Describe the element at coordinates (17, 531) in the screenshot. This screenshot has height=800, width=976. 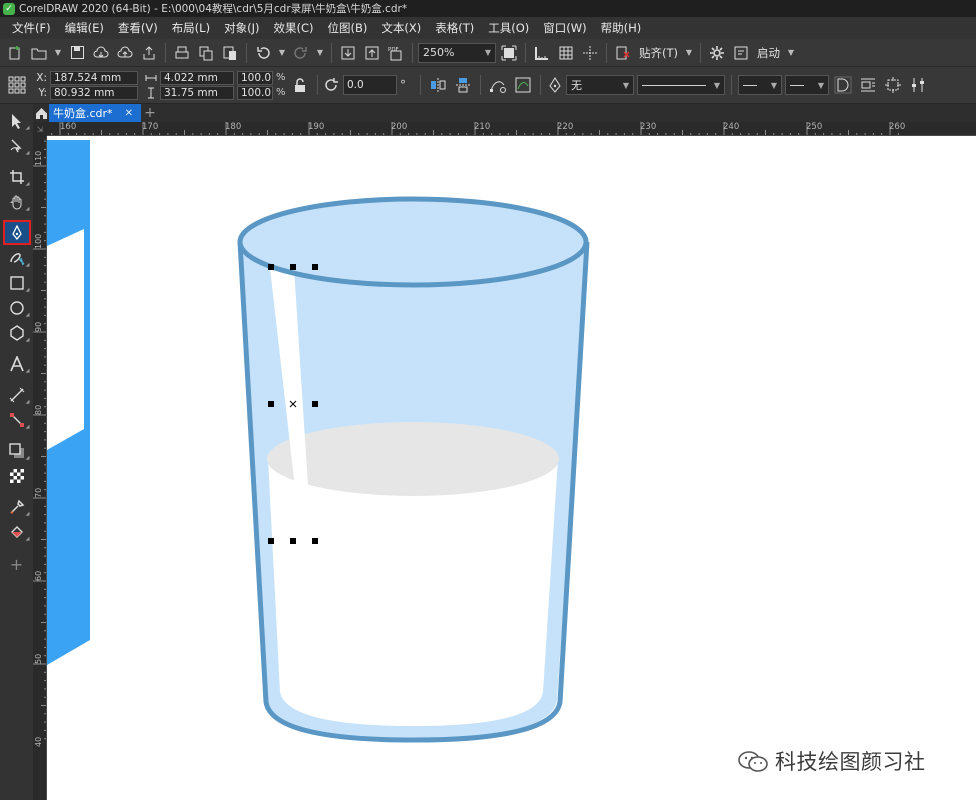
I see `interactive-fill-tool: ◢` at that location.